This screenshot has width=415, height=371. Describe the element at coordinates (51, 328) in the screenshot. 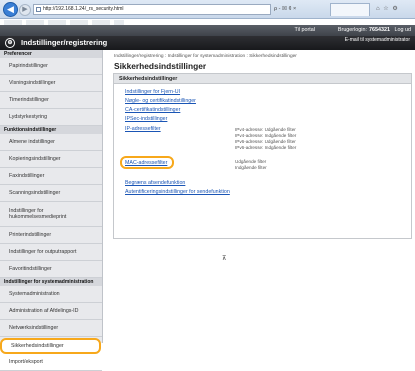

I see `sidebar-item: Netværksindstillinger` at that location.